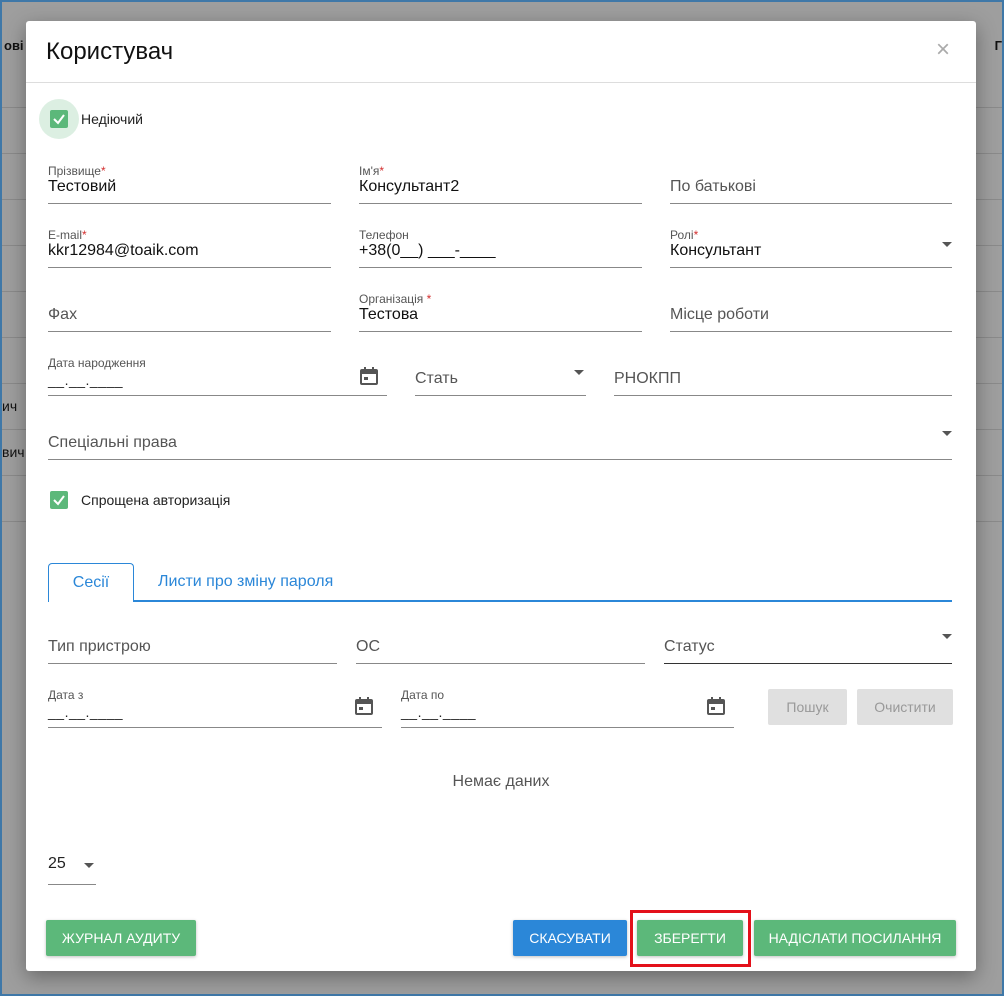 The height and width of the screenshot is (996, 1004). What do you see at coordinates (689, 646) in the screenshot?
I see `status-placeholder: Статус` at bounding box center [689, 646].